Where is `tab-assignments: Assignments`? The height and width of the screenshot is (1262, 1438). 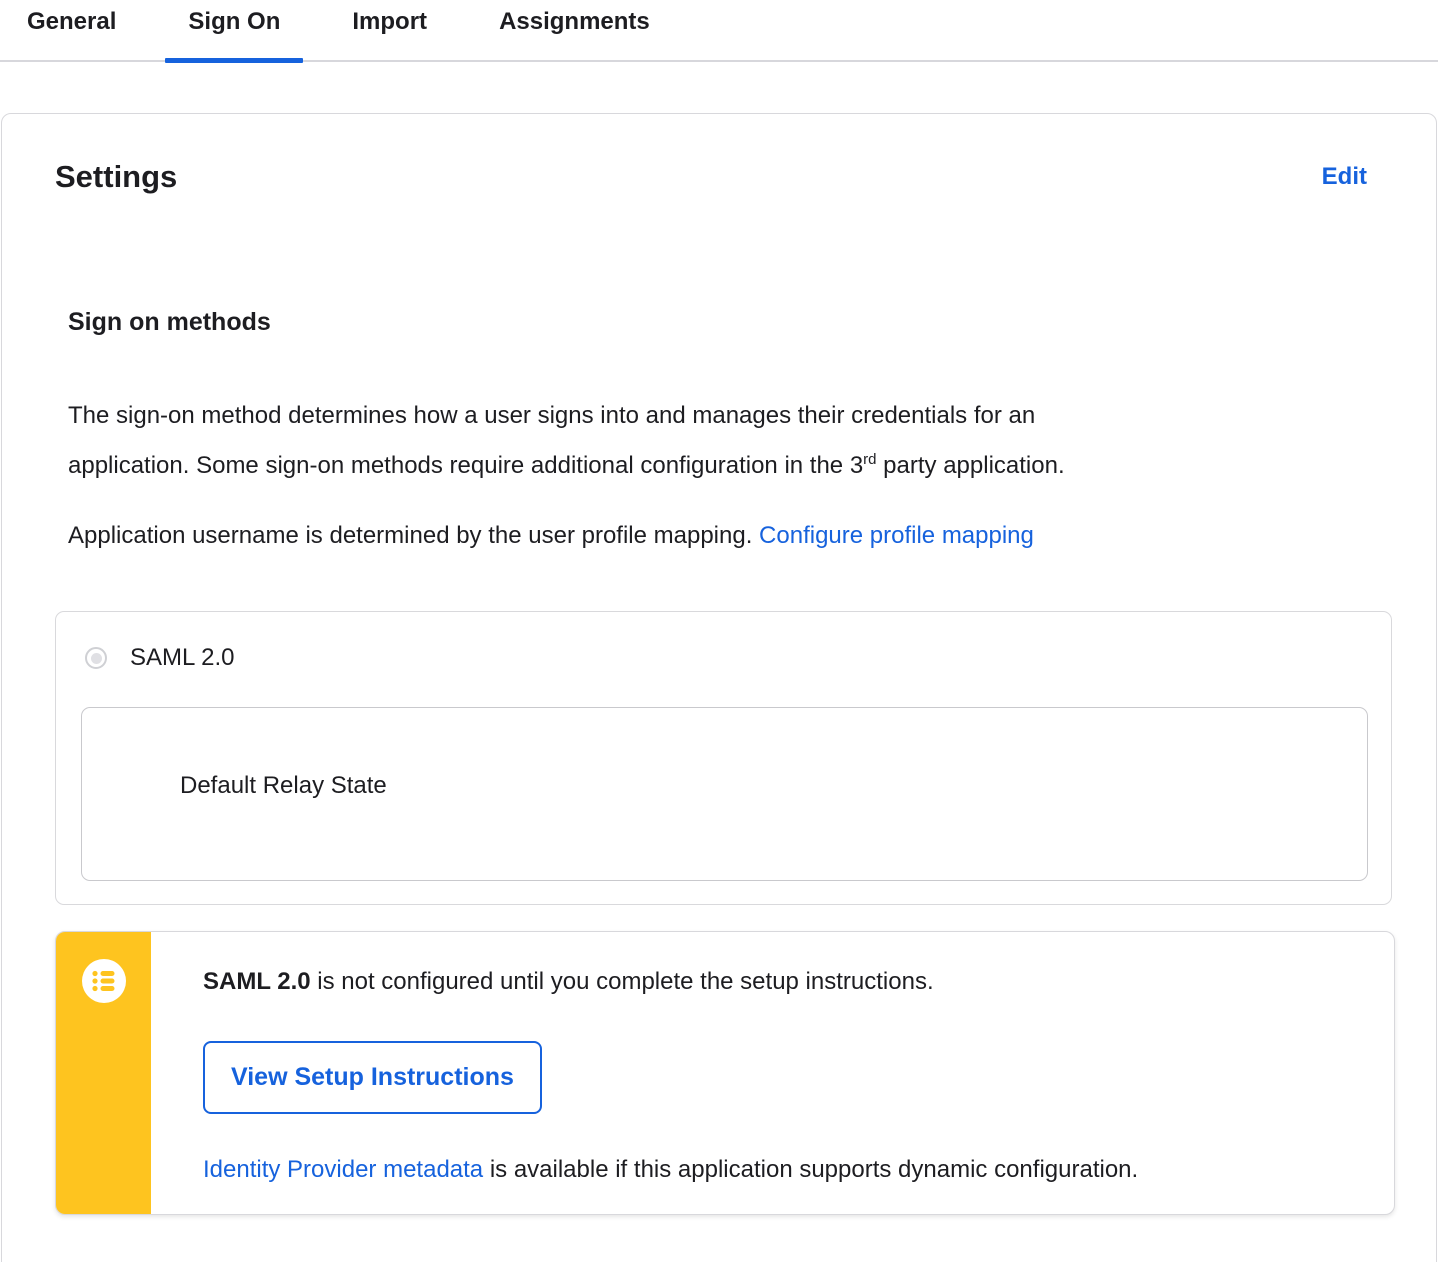 tab-assignments: Assignments is located at coordinates (574, 22).